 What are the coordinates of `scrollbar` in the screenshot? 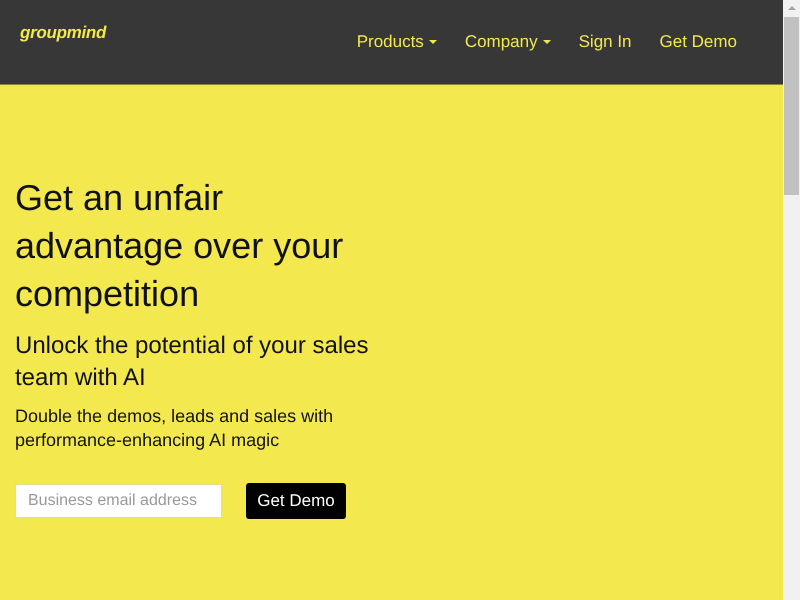 It's located at (791, 300).